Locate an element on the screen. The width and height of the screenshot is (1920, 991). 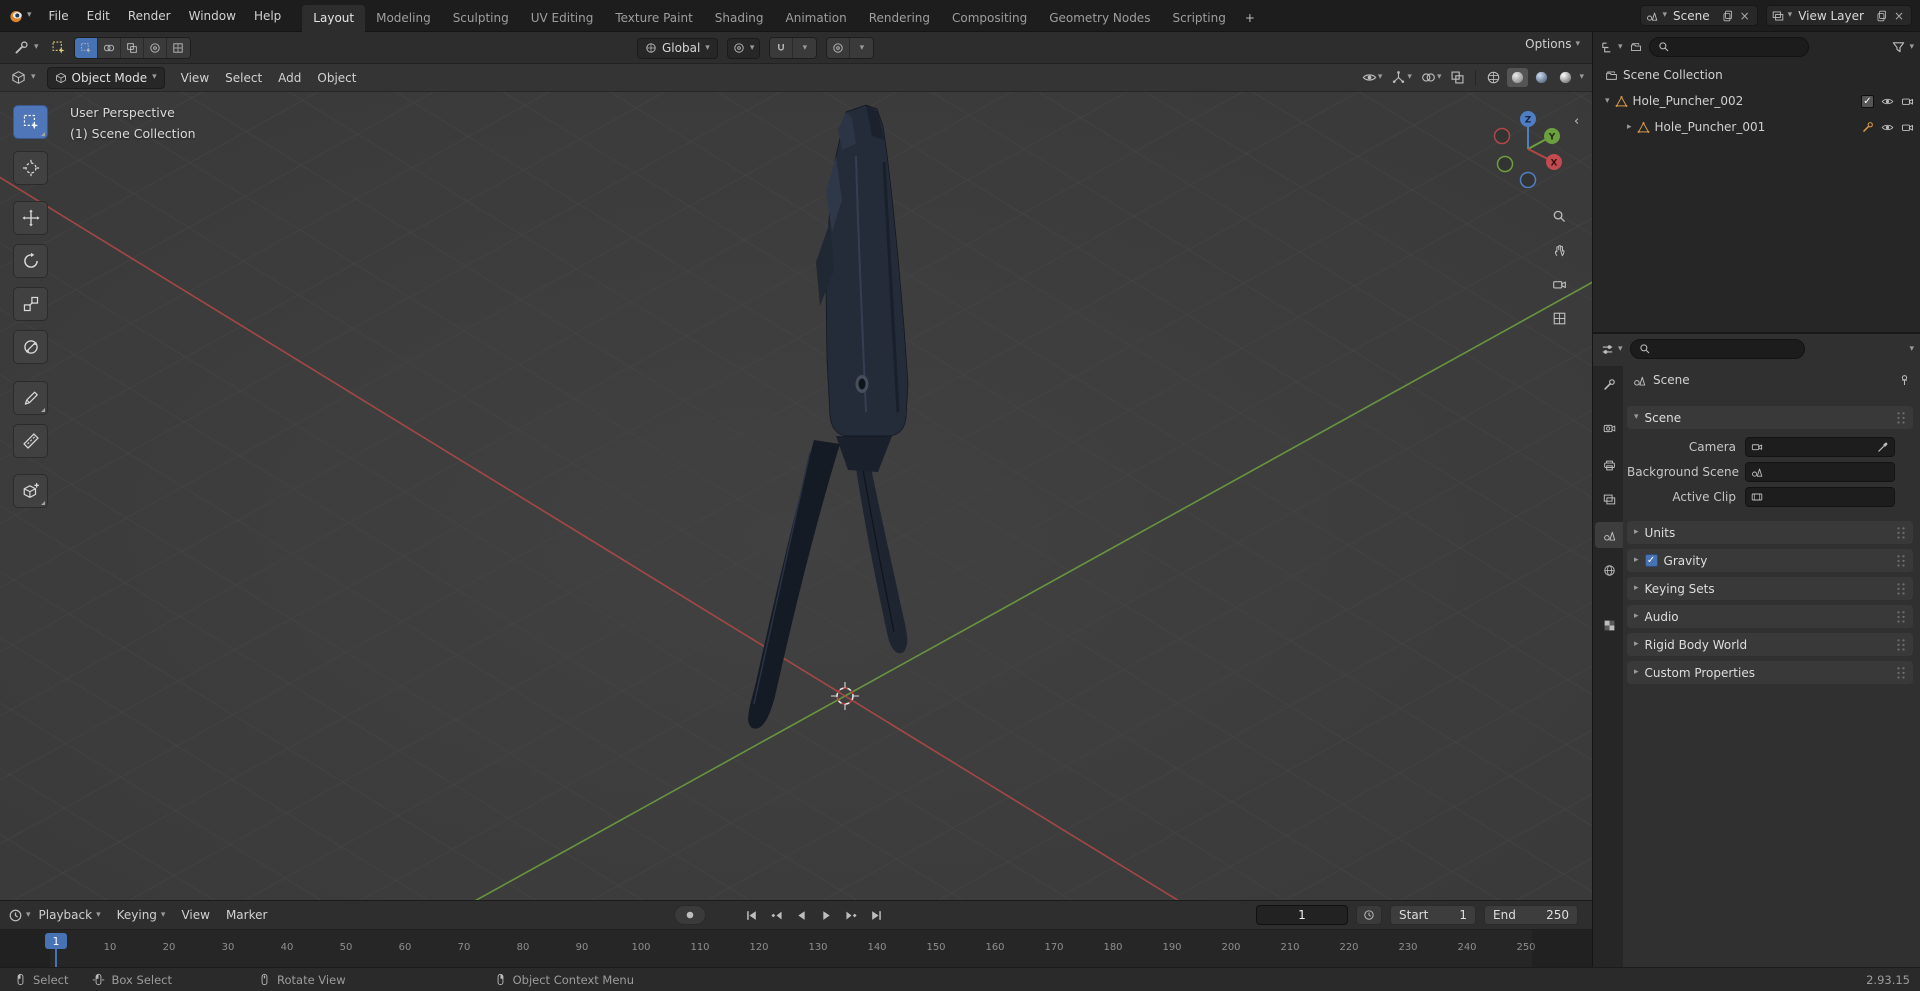
tool-settings-editor-button: ▾ is located at coordinates (26, 47).